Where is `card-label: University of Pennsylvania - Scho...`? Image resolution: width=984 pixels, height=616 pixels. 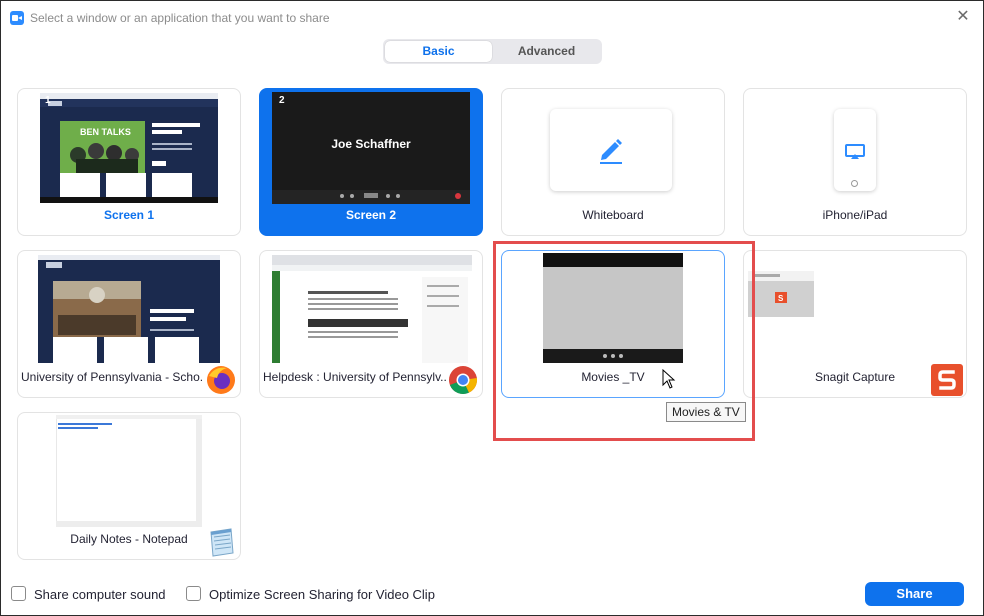
card-label: University of Pennsylvania - Scho... is located at coordinates (112, 377).